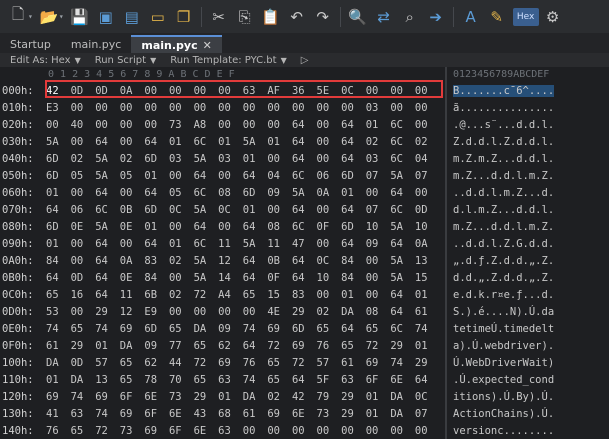 Image resolution: width=609 pixels, height=439 pixels. What do you see at coordinates (329, 227) in the screenshot?
I see `hex-byte: 0F` at bounding box center [329, 227].